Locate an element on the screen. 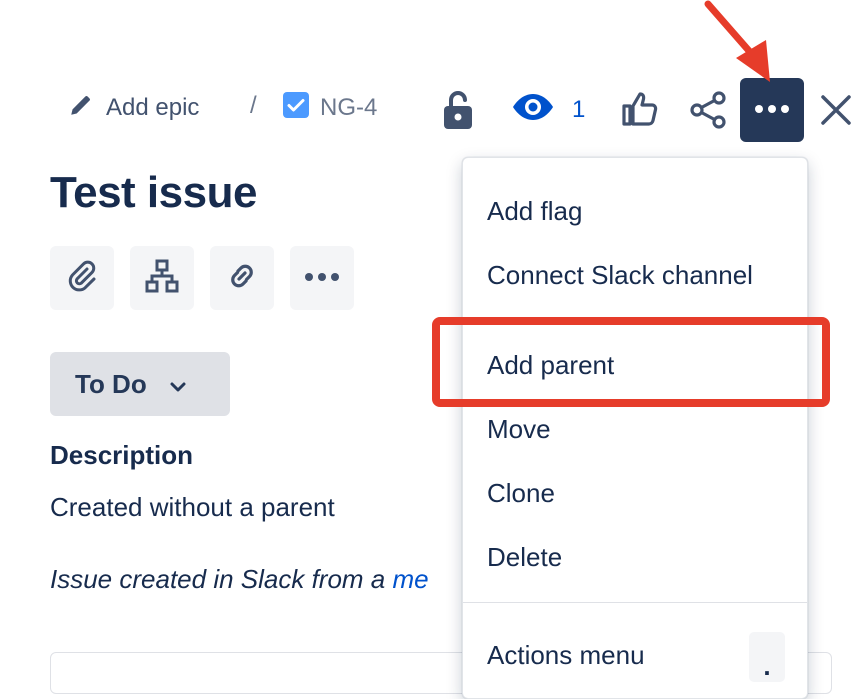 This screenshot has height=699, width=860. status-label: To Do is located at coordinates (111, 383).